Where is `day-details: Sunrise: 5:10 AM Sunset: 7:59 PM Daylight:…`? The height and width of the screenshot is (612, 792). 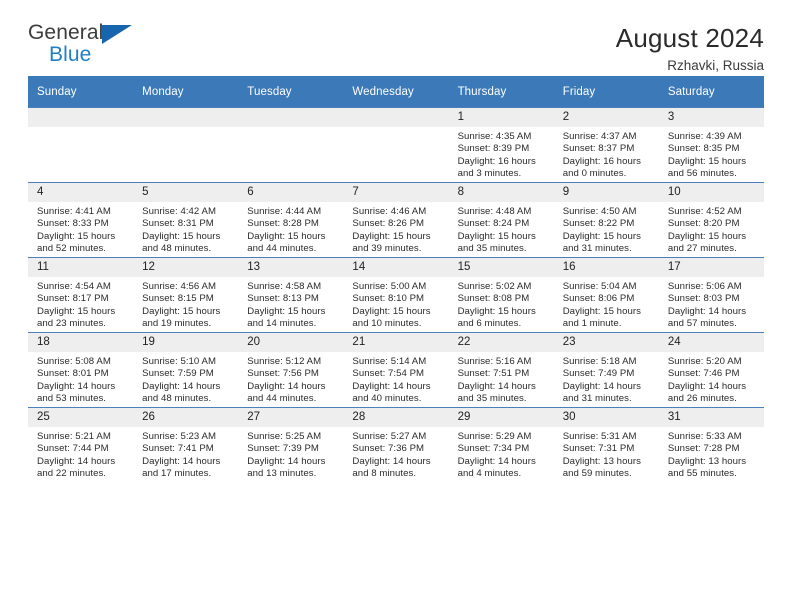
day-details: Sunrise: 5:10 AM Sunset: 7:59 PM Daylight:… is located at coordinates (185, 379).